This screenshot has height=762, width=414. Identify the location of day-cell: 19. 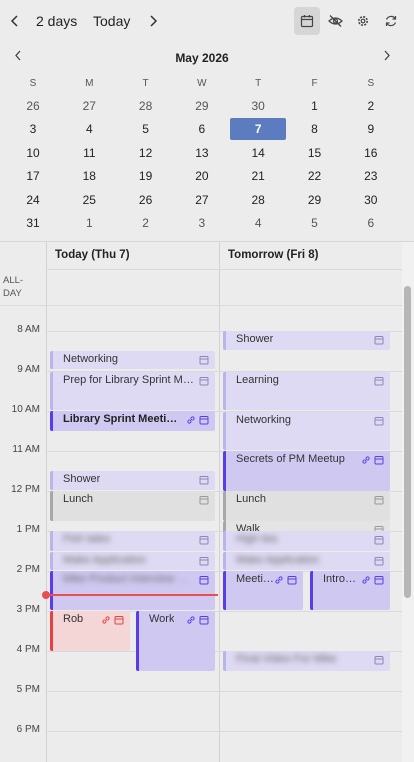
(146, 176).